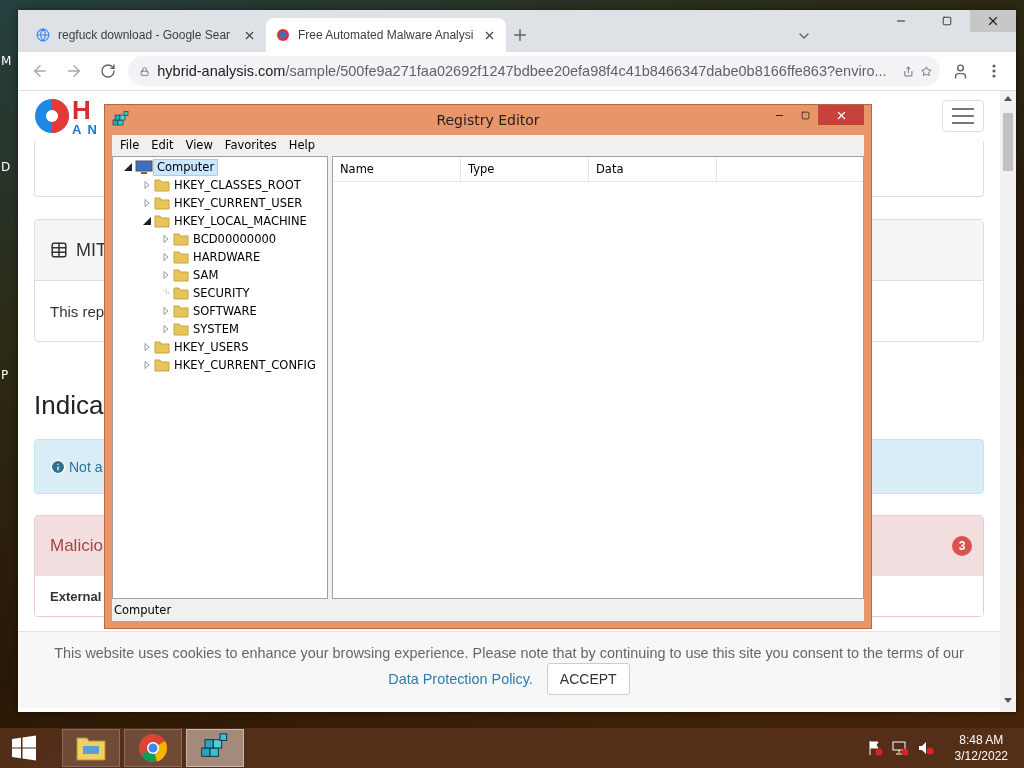  I want to click on flag-icon, so click(874, 748).